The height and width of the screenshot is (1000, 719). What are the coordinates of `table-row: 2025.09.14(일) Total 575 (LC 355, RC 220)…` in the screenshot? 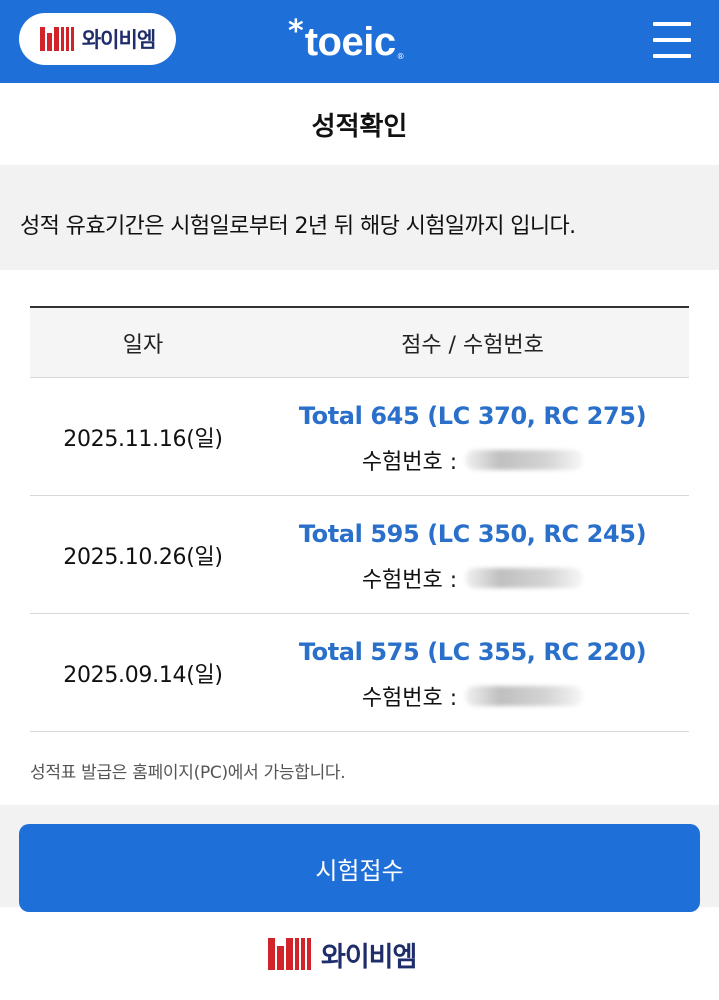 It's located at (359, 673).